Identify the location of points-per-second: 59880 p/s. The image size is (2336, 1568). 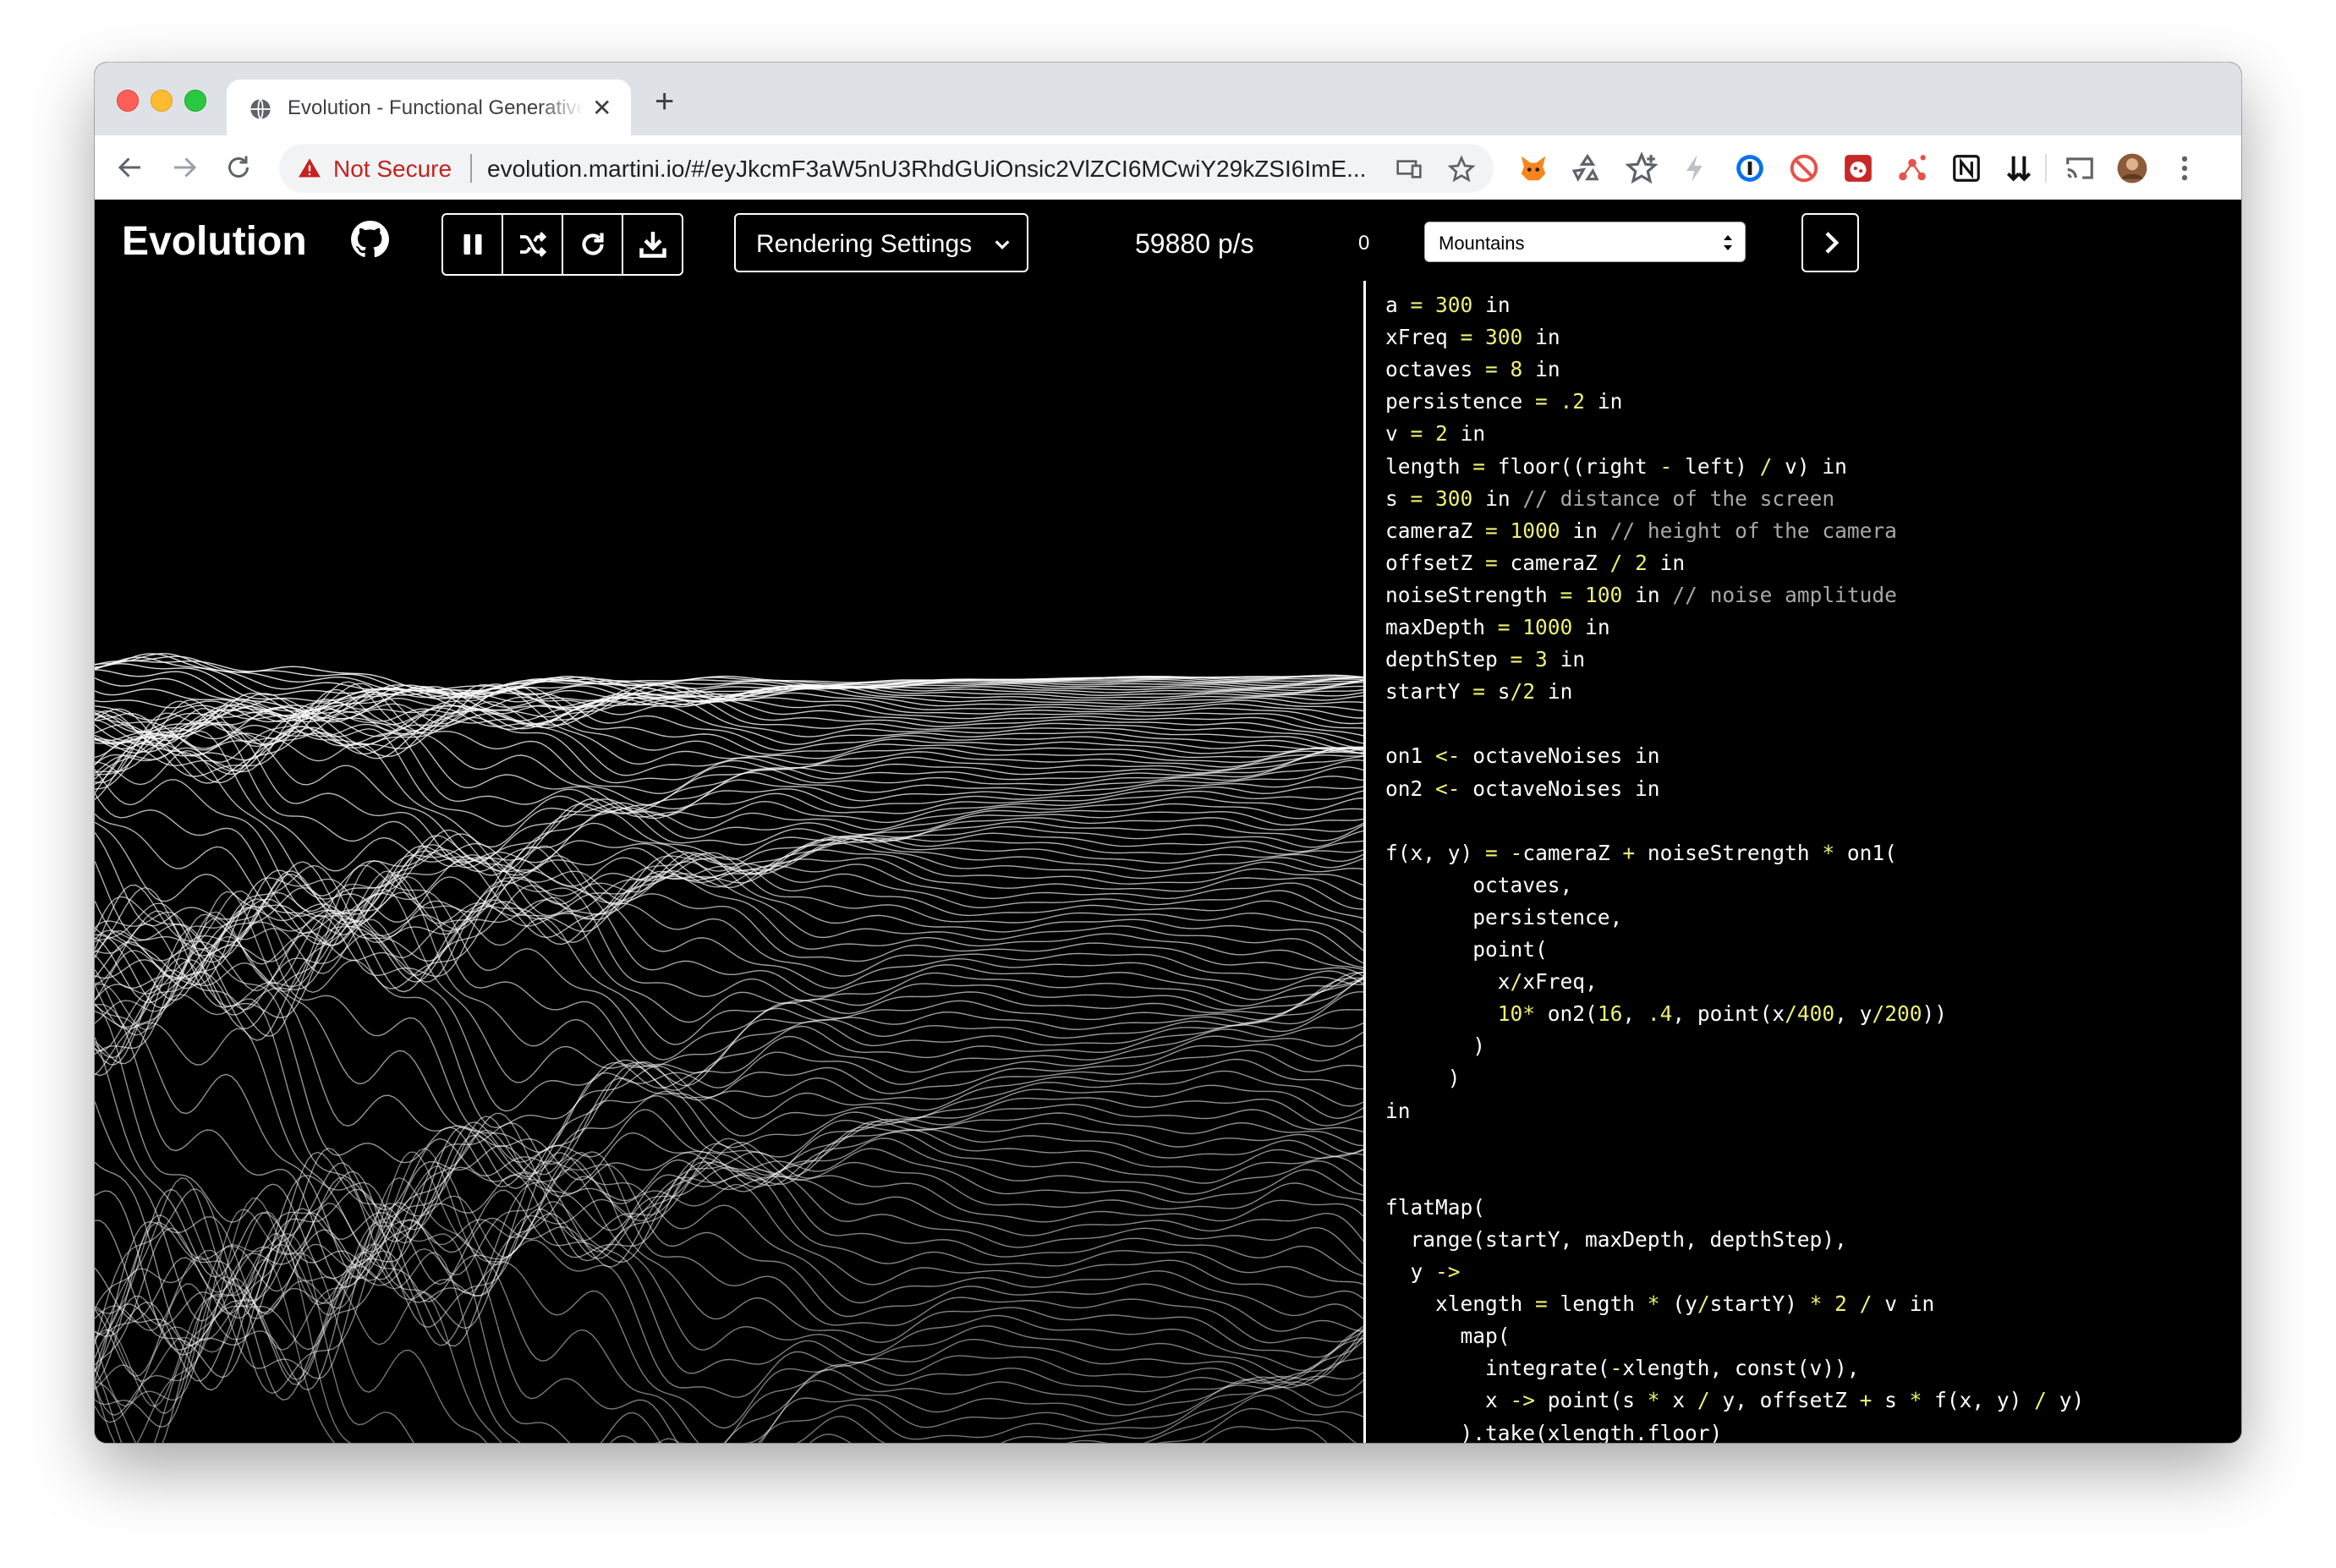
(1194, 244).